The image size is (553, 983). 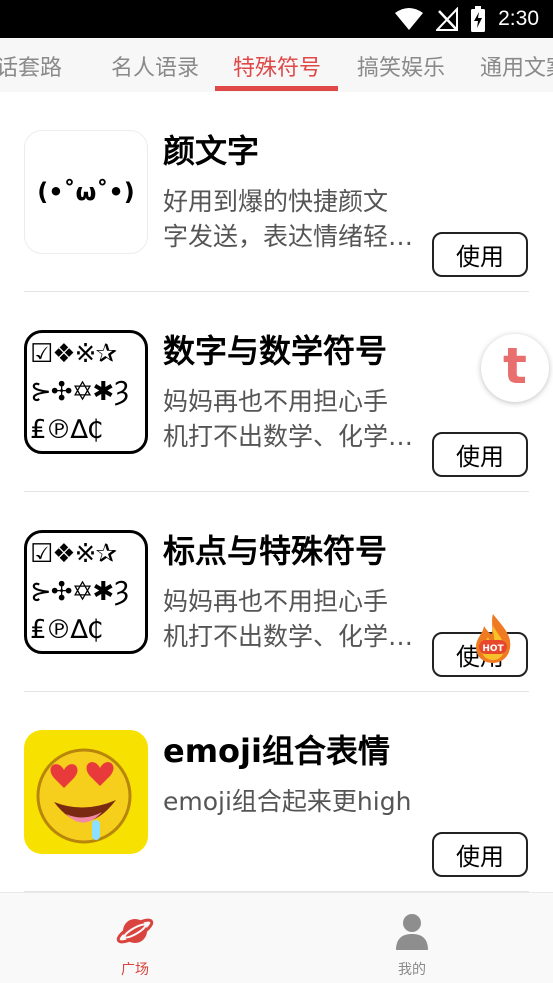 I want to click on item-title: emoji组合表情, so click(x=276, y=751).